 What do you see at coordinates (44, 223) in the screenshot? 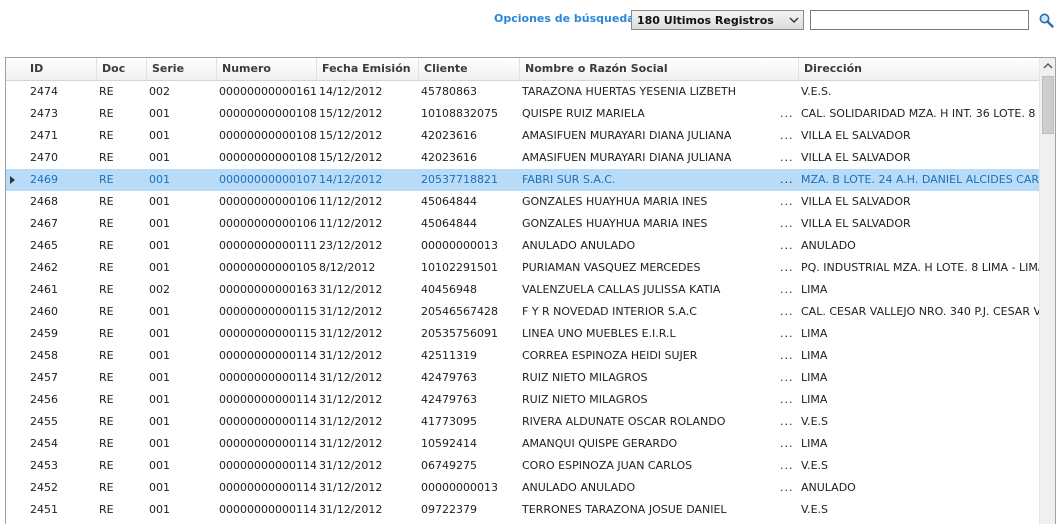
I see `cell-id: 2467` at bounding box center [44, 223].